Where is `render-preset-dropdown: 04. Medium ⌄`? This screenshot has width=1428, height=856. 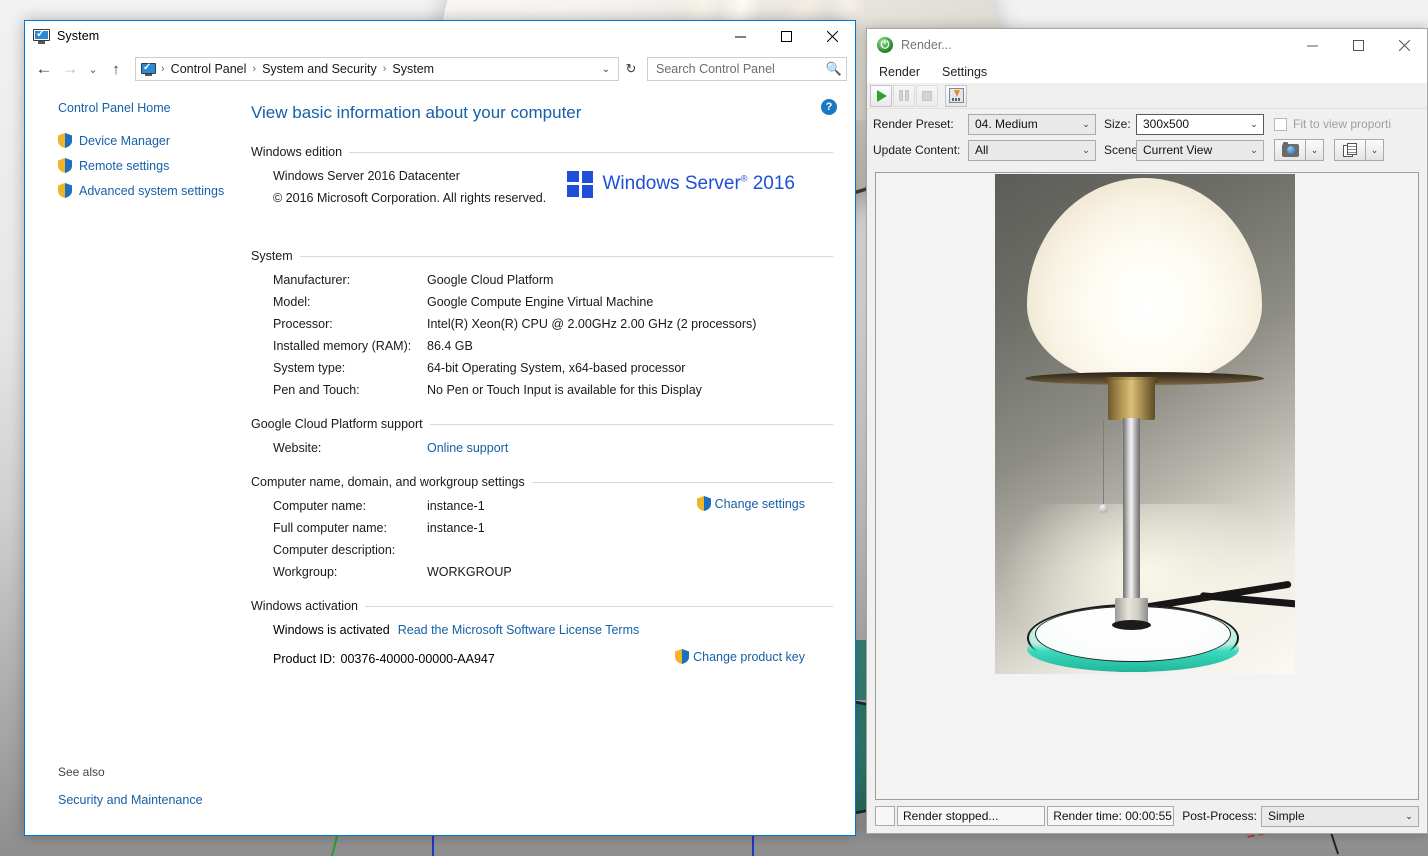 render-preset-dropdown: 04. Medium ⌄ is located at coordinates (1032, 124).